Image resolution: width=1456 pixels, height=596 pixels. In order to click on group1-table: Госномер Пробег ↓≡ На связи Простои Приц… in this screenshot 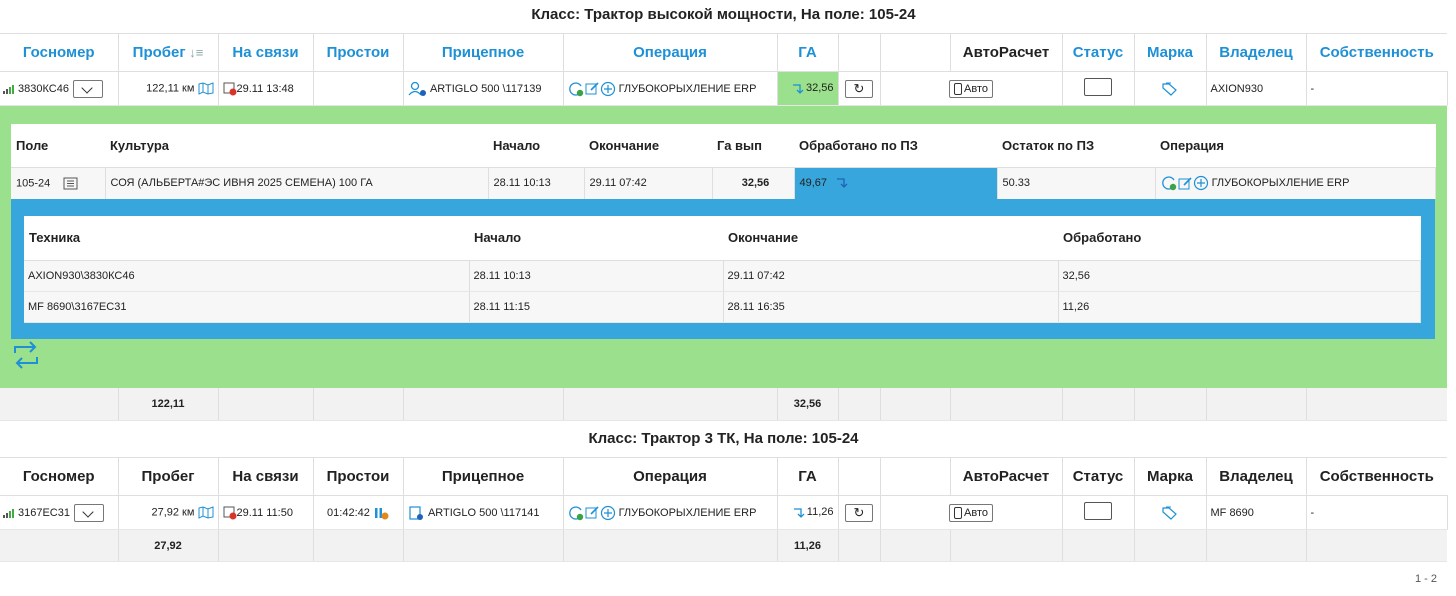, I will do `click(724, 69)`.